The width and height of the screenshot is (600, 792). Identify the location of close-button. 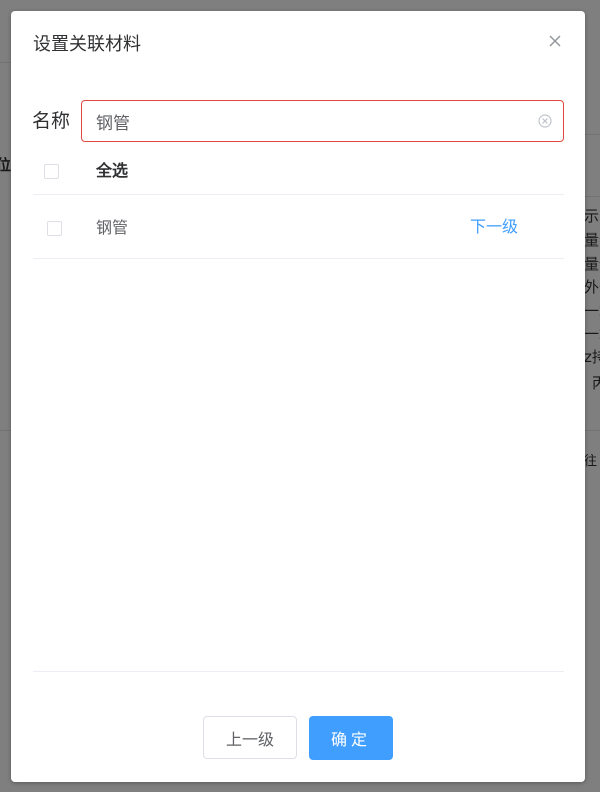
(555, 41).